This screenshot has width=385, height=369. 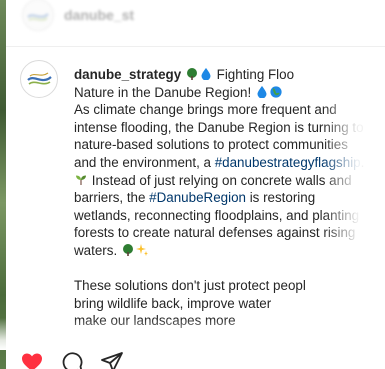 What do you see at coordinates (362, 162) in the screenshot?
I see `caption-text: .` at bounding box center [362, 162].